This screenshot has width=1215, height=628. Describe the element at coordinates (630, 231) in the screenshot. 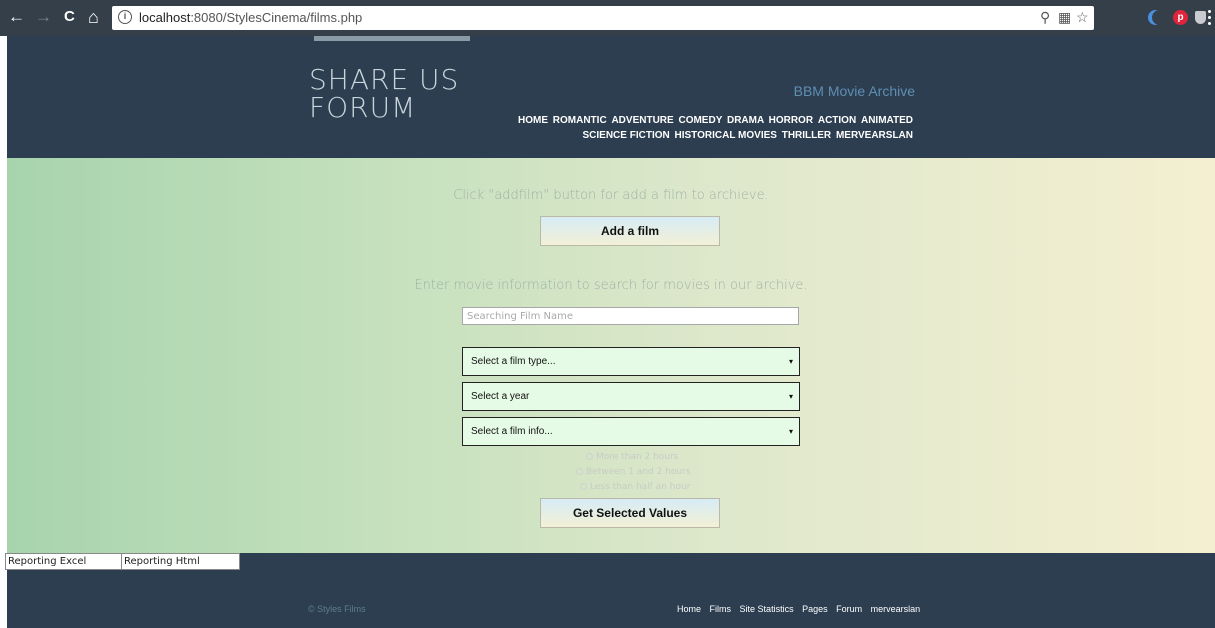

I see `add-film-button: Add a film` at that location.